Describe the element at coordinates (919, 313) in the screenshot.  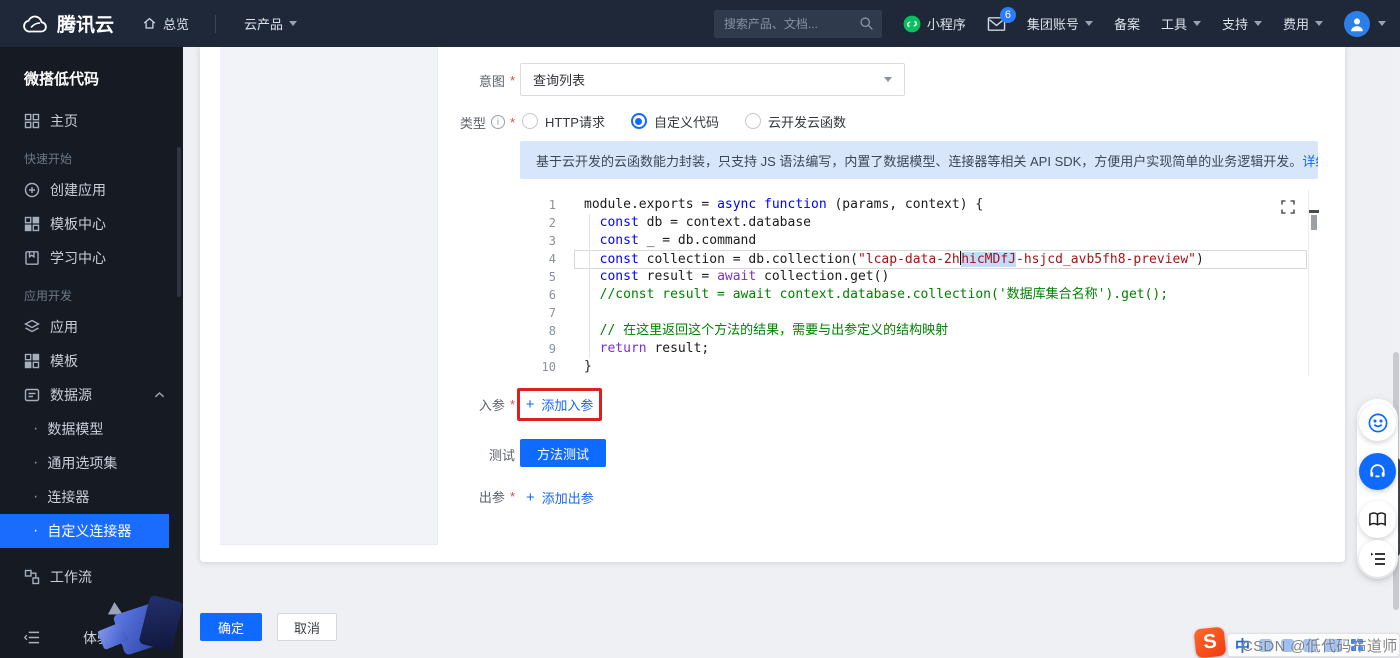
I see `code-line: 7` at that location.